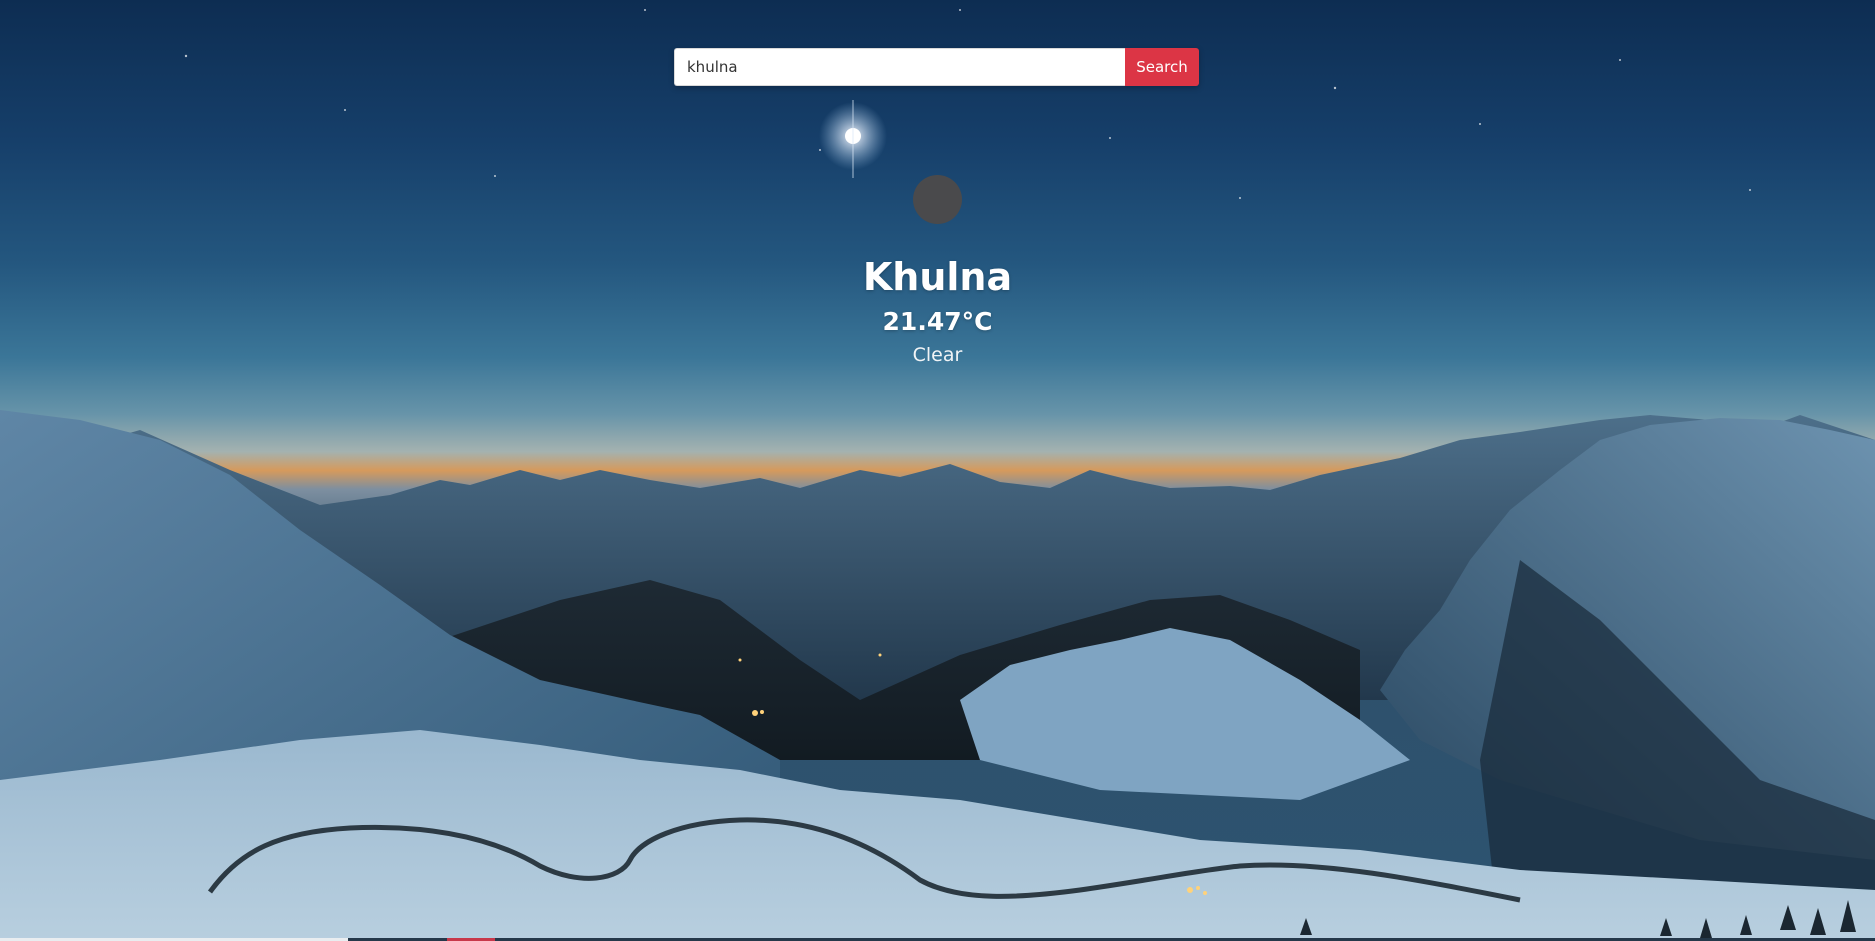  Describe the element at coordinates (1162, 67) in the screenshot. I see `search-button: Search` at that location.